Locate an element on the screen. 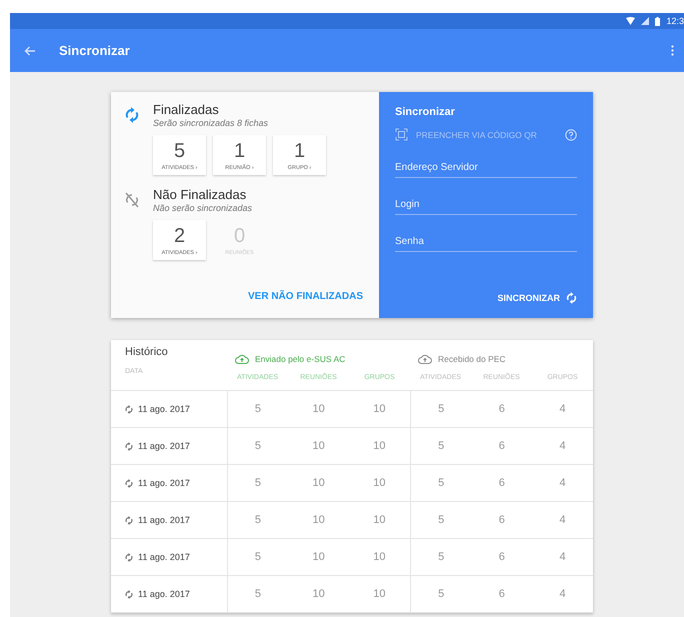 This screenshot has height=617, width=684. group-label: Enviado pelo e-SUS AC is located at coordinates (300, 359).